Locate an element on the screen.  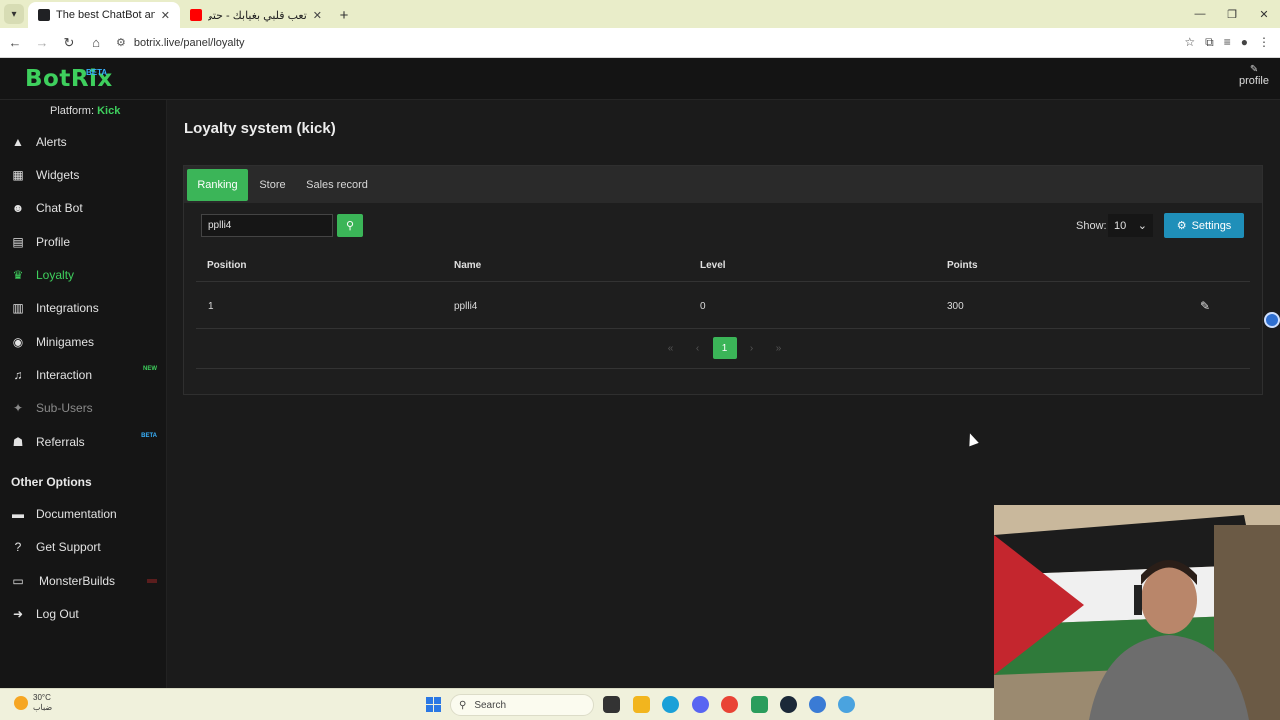
restore-icon: ❐ is located at coordinates (1232, 14).